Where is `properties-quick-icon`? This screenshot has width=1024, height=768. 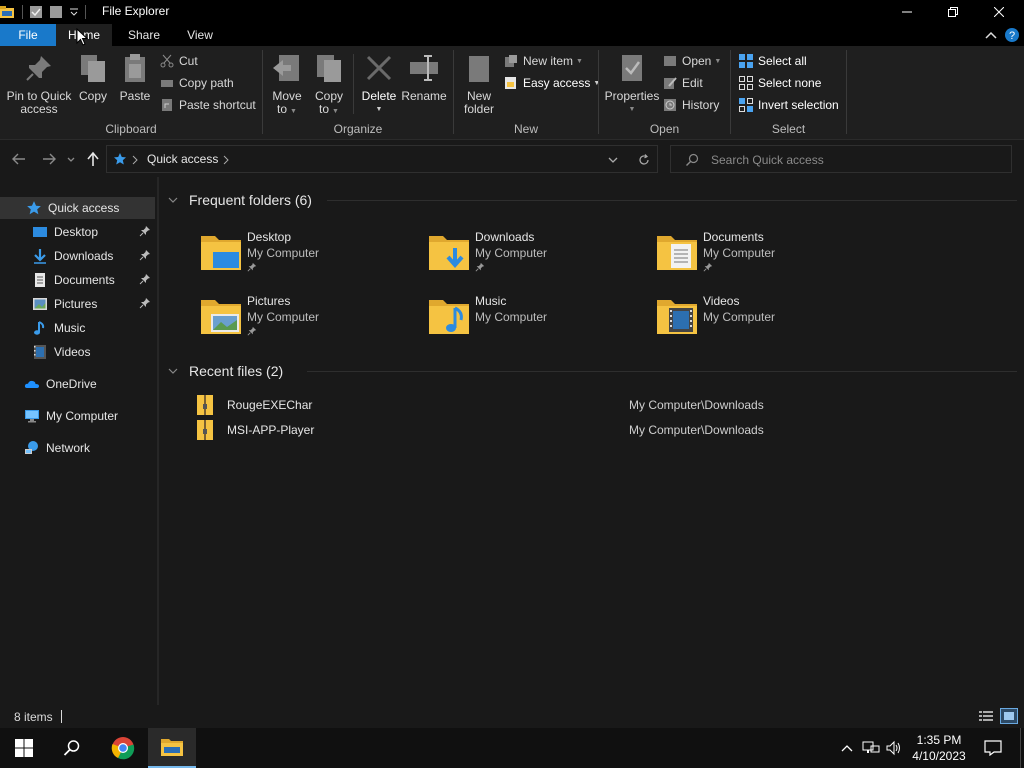
properties-quick-icon is located at coordinates (36, 12).